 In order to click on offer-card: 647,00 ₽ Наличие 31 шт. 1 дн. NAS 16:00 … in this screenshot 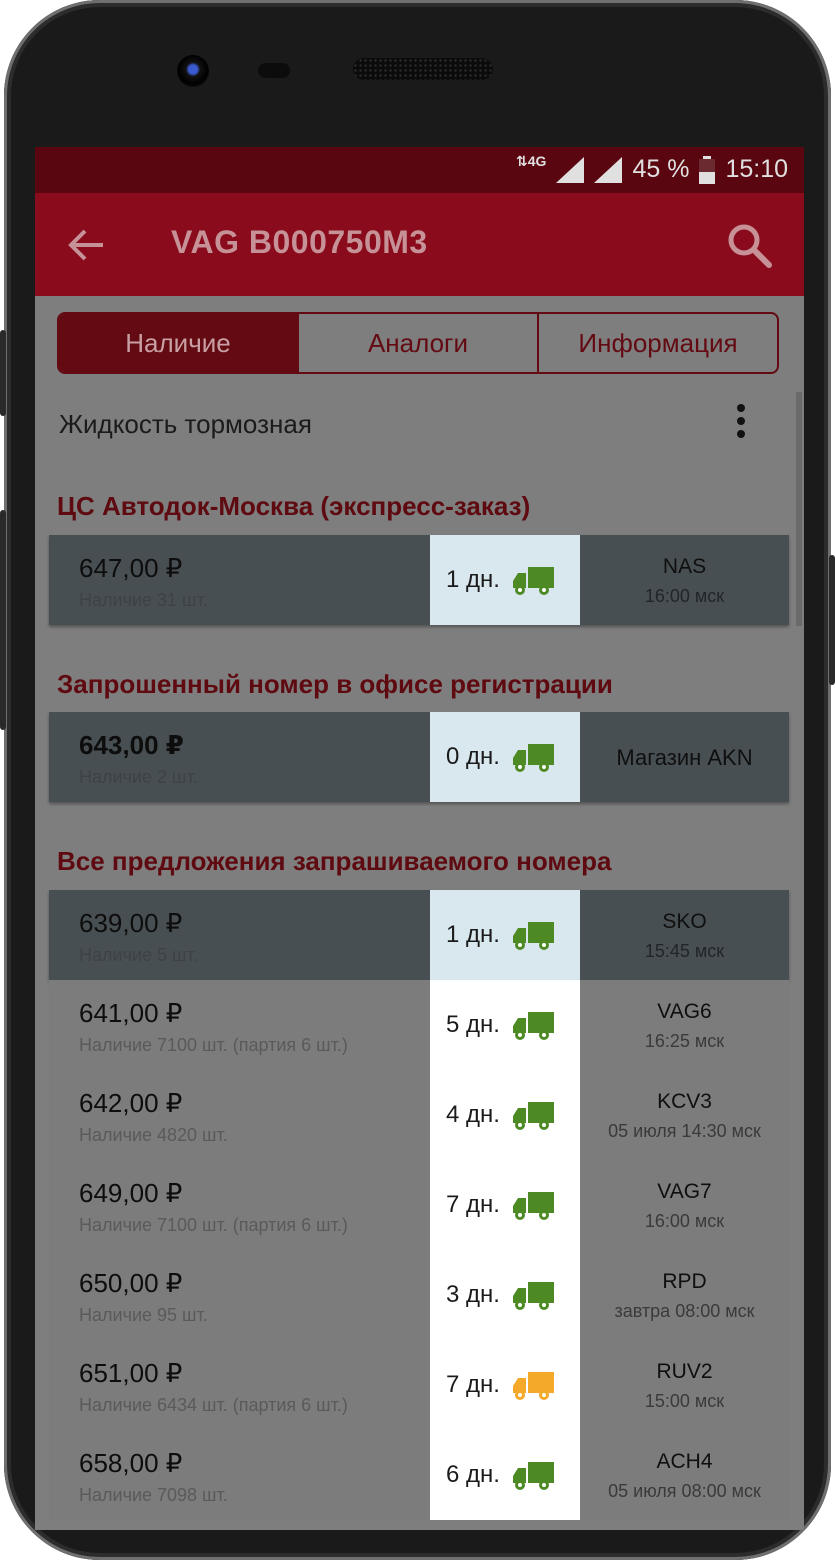, I will do `click(419, 580)`.